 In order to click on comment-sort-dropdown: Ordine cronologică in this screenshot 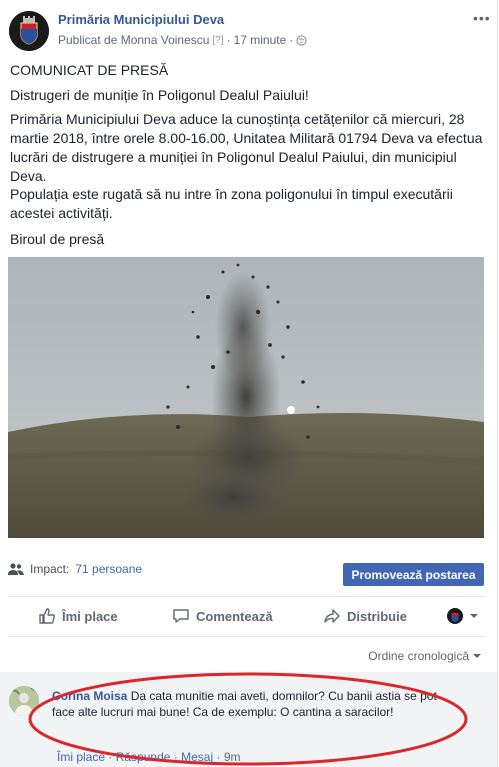, I will do `click(424, 656)`.